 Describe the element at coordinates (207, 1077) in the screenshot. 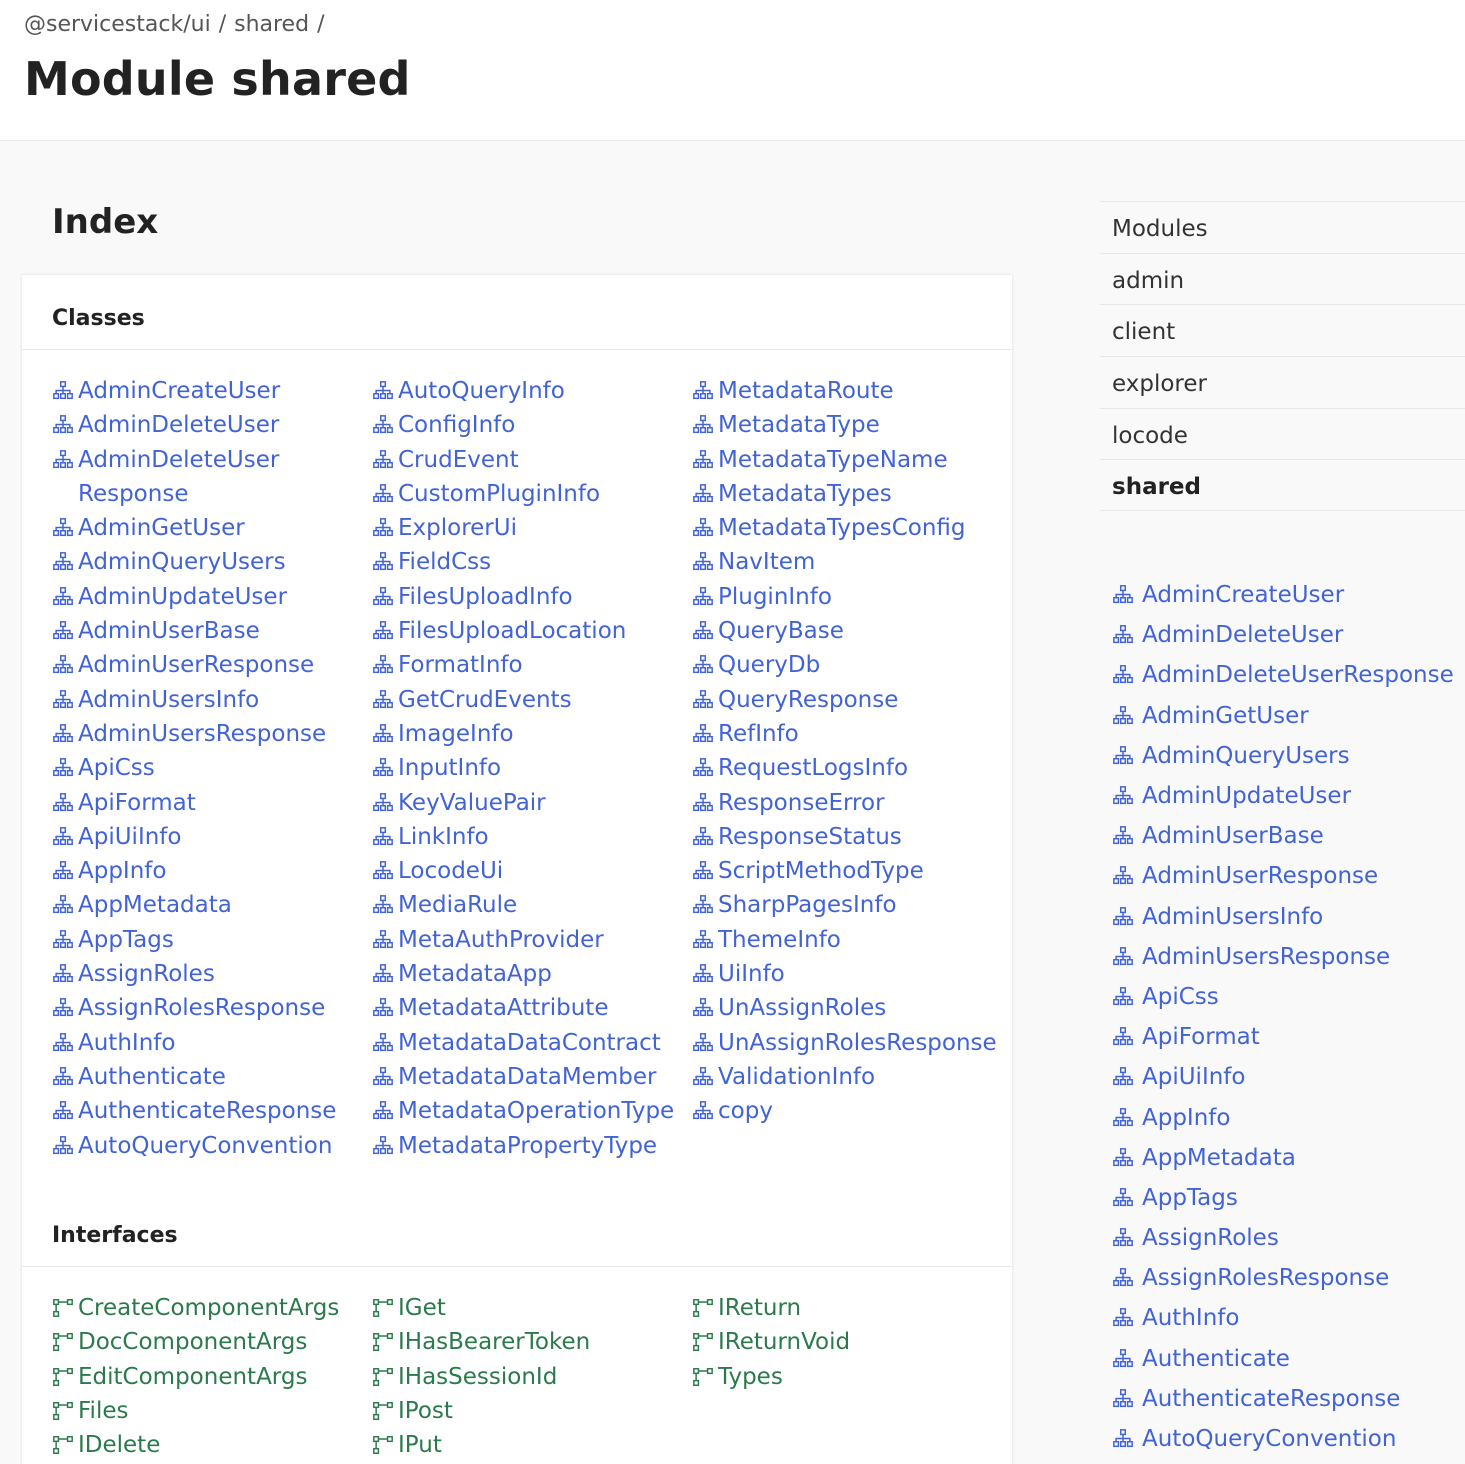

I see `class-link-authenticate: Authenticate` at that location.